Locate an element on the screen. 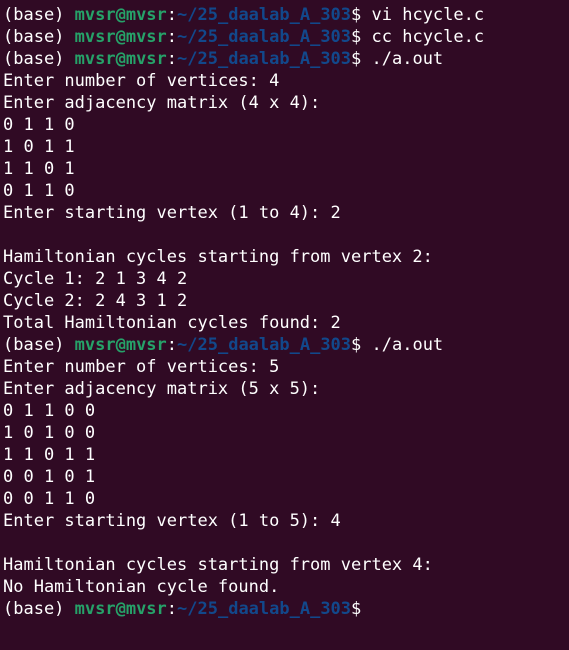 The width and height of the screenshot is (569, 650). output-line: 0 1 1 0 0 is located at coordinates (49, 411).